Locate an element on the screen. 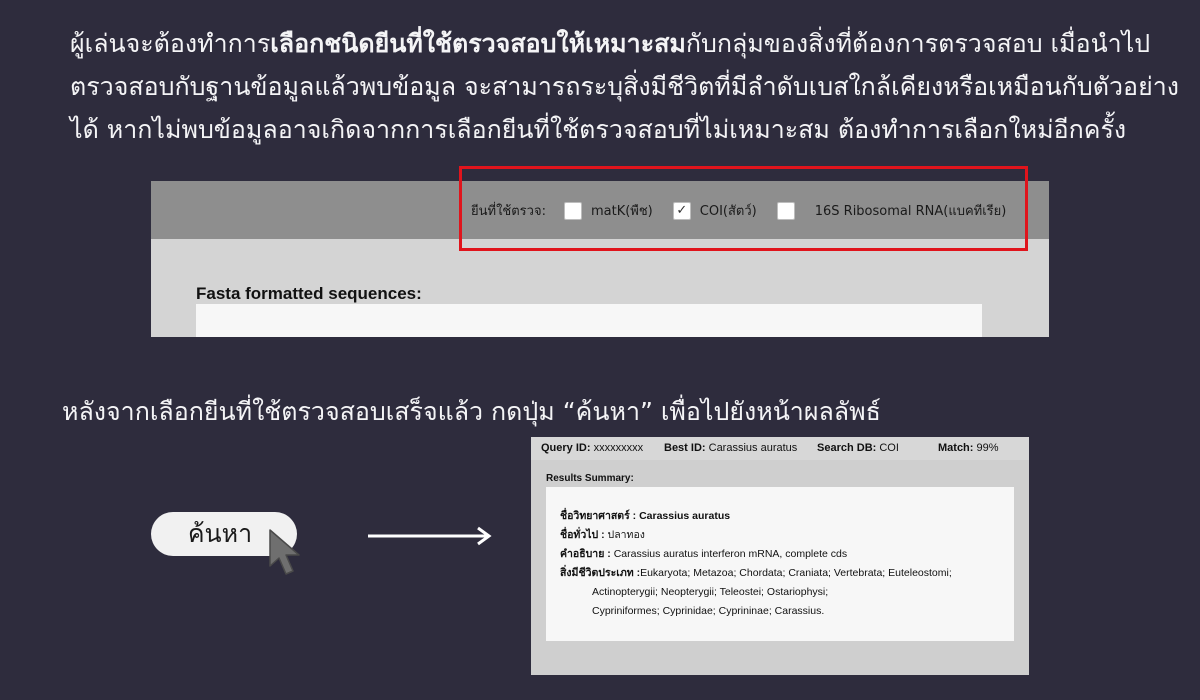  instructions-line-1-start: ผู้เล่นจะต้องทำการ is located at coordinates (170, 43).